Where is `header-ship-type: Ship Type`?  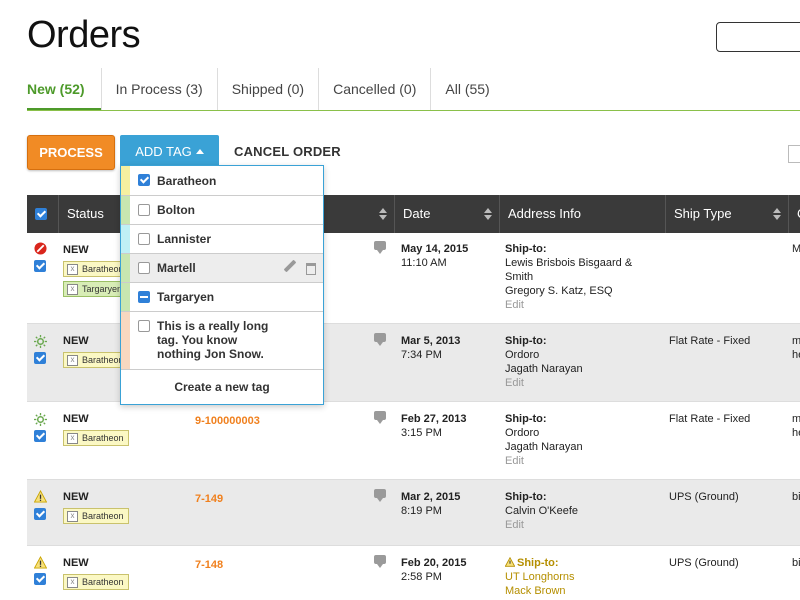 header-ship-type: Ship Type is located at coordinates (726, 214).